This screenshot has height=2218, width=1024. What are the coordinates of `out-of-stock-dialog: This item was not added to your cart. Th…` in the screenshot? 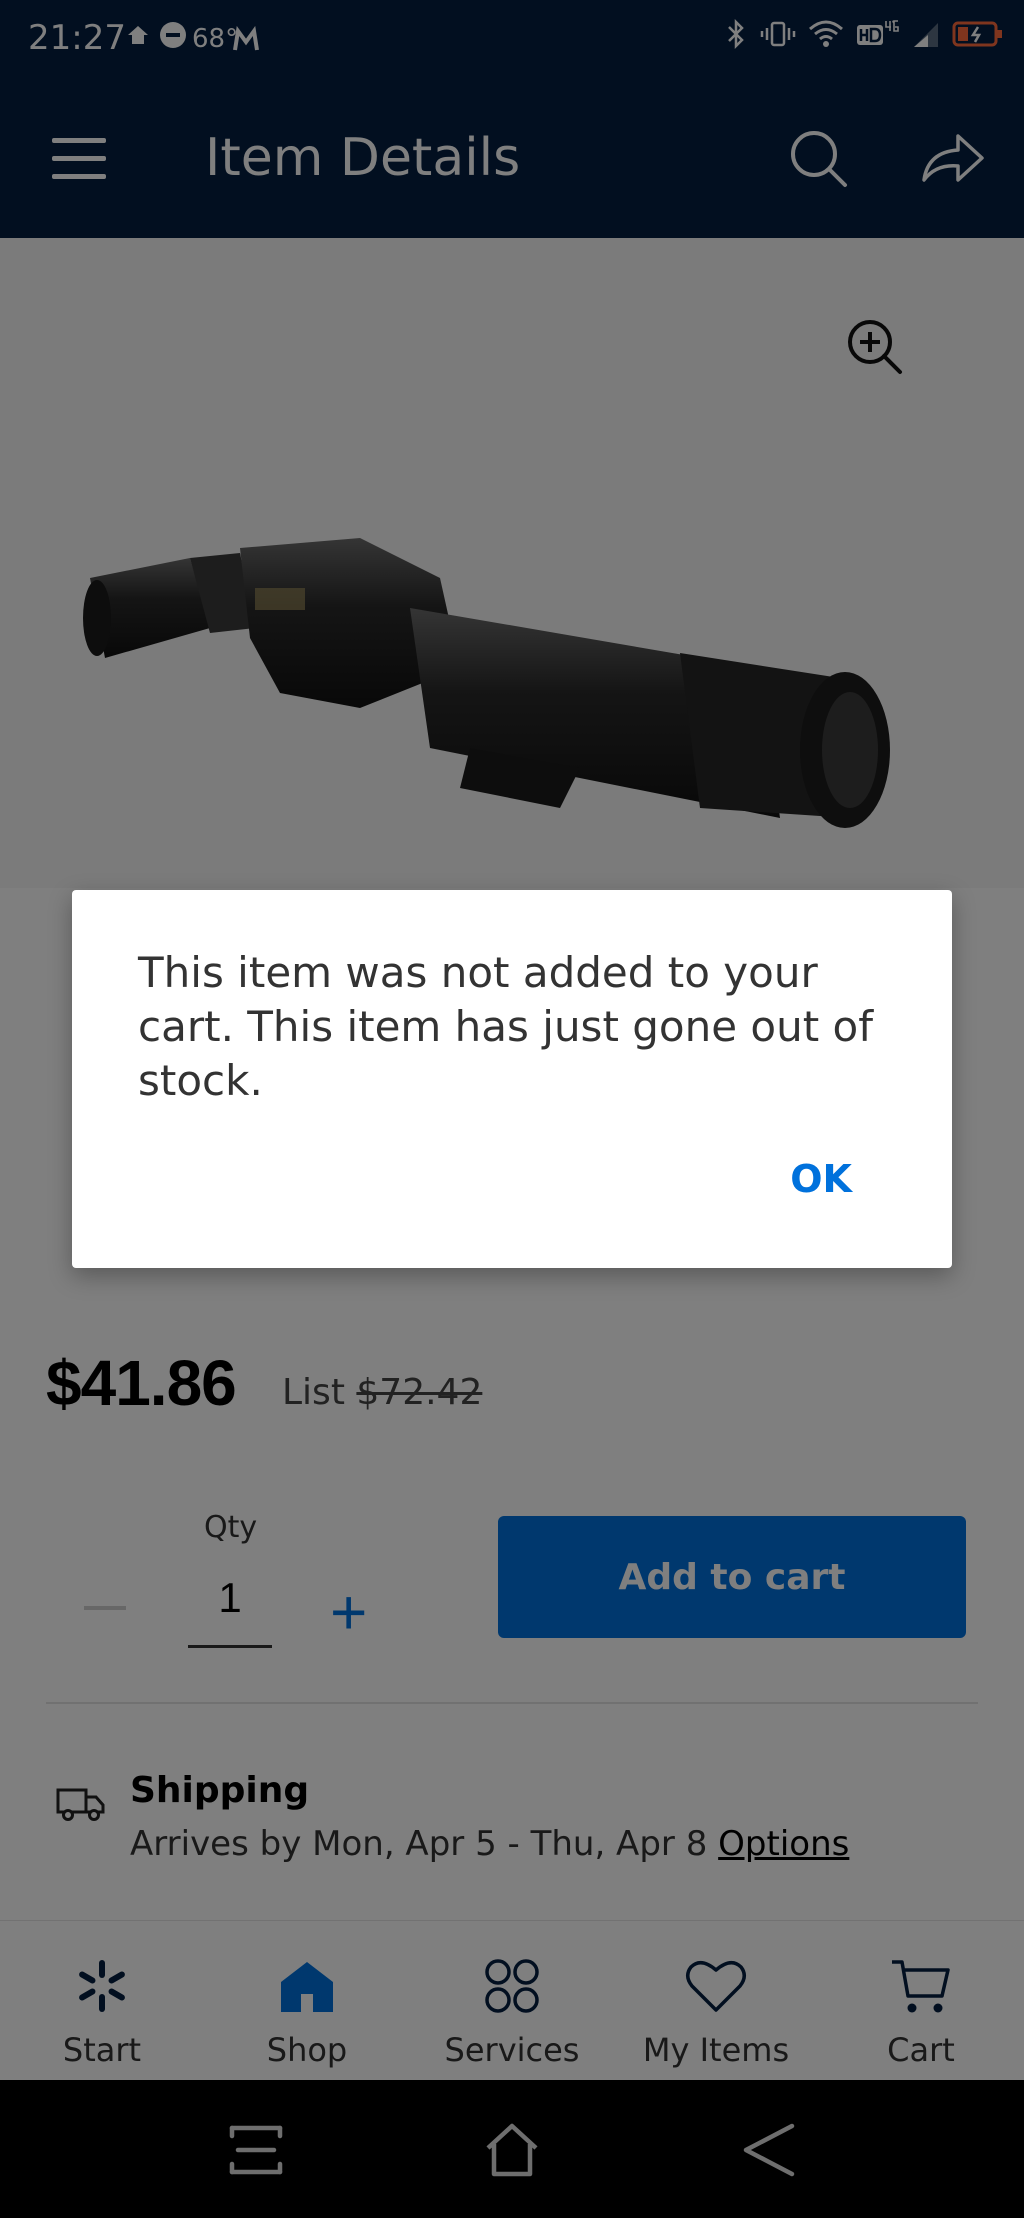 It's located at (512, 1079).